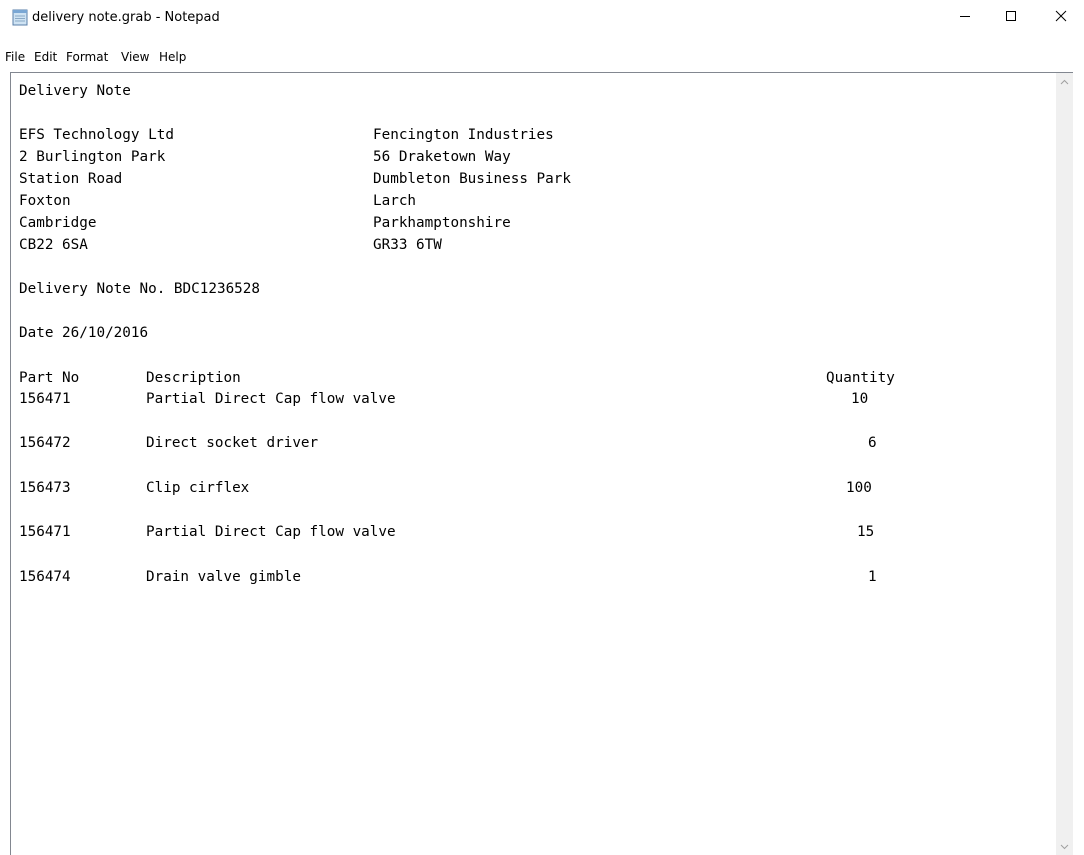 The image size is (1084, 855). Describe the element at coordinates (140, 289) in the screenshot. I see `delivery-note-number: Delivery Note No. BDC1236528` at that location.